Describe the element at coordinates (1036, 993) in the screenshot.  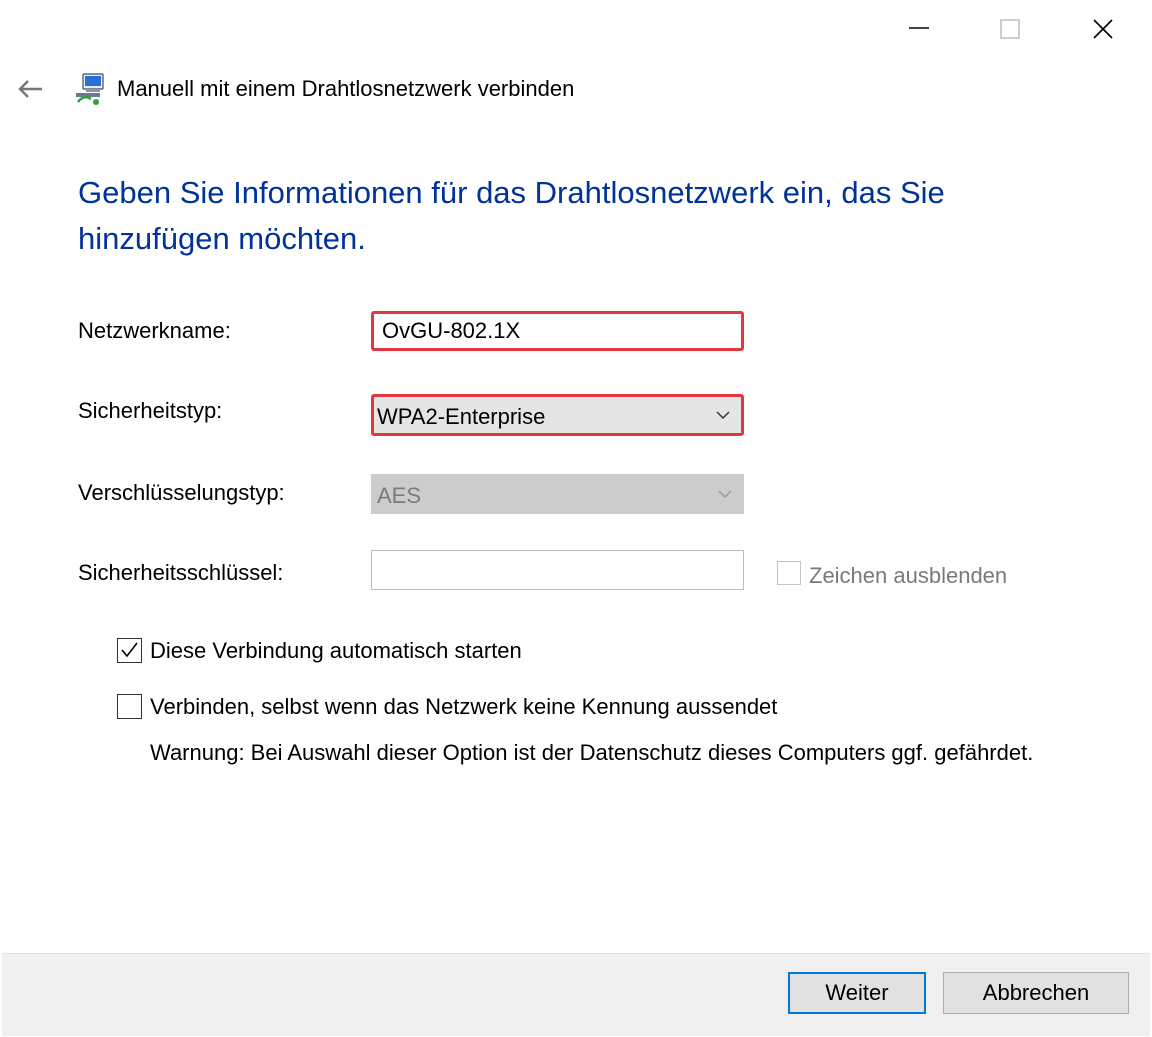
I see `cancel-button: Abbrechen` at that location.